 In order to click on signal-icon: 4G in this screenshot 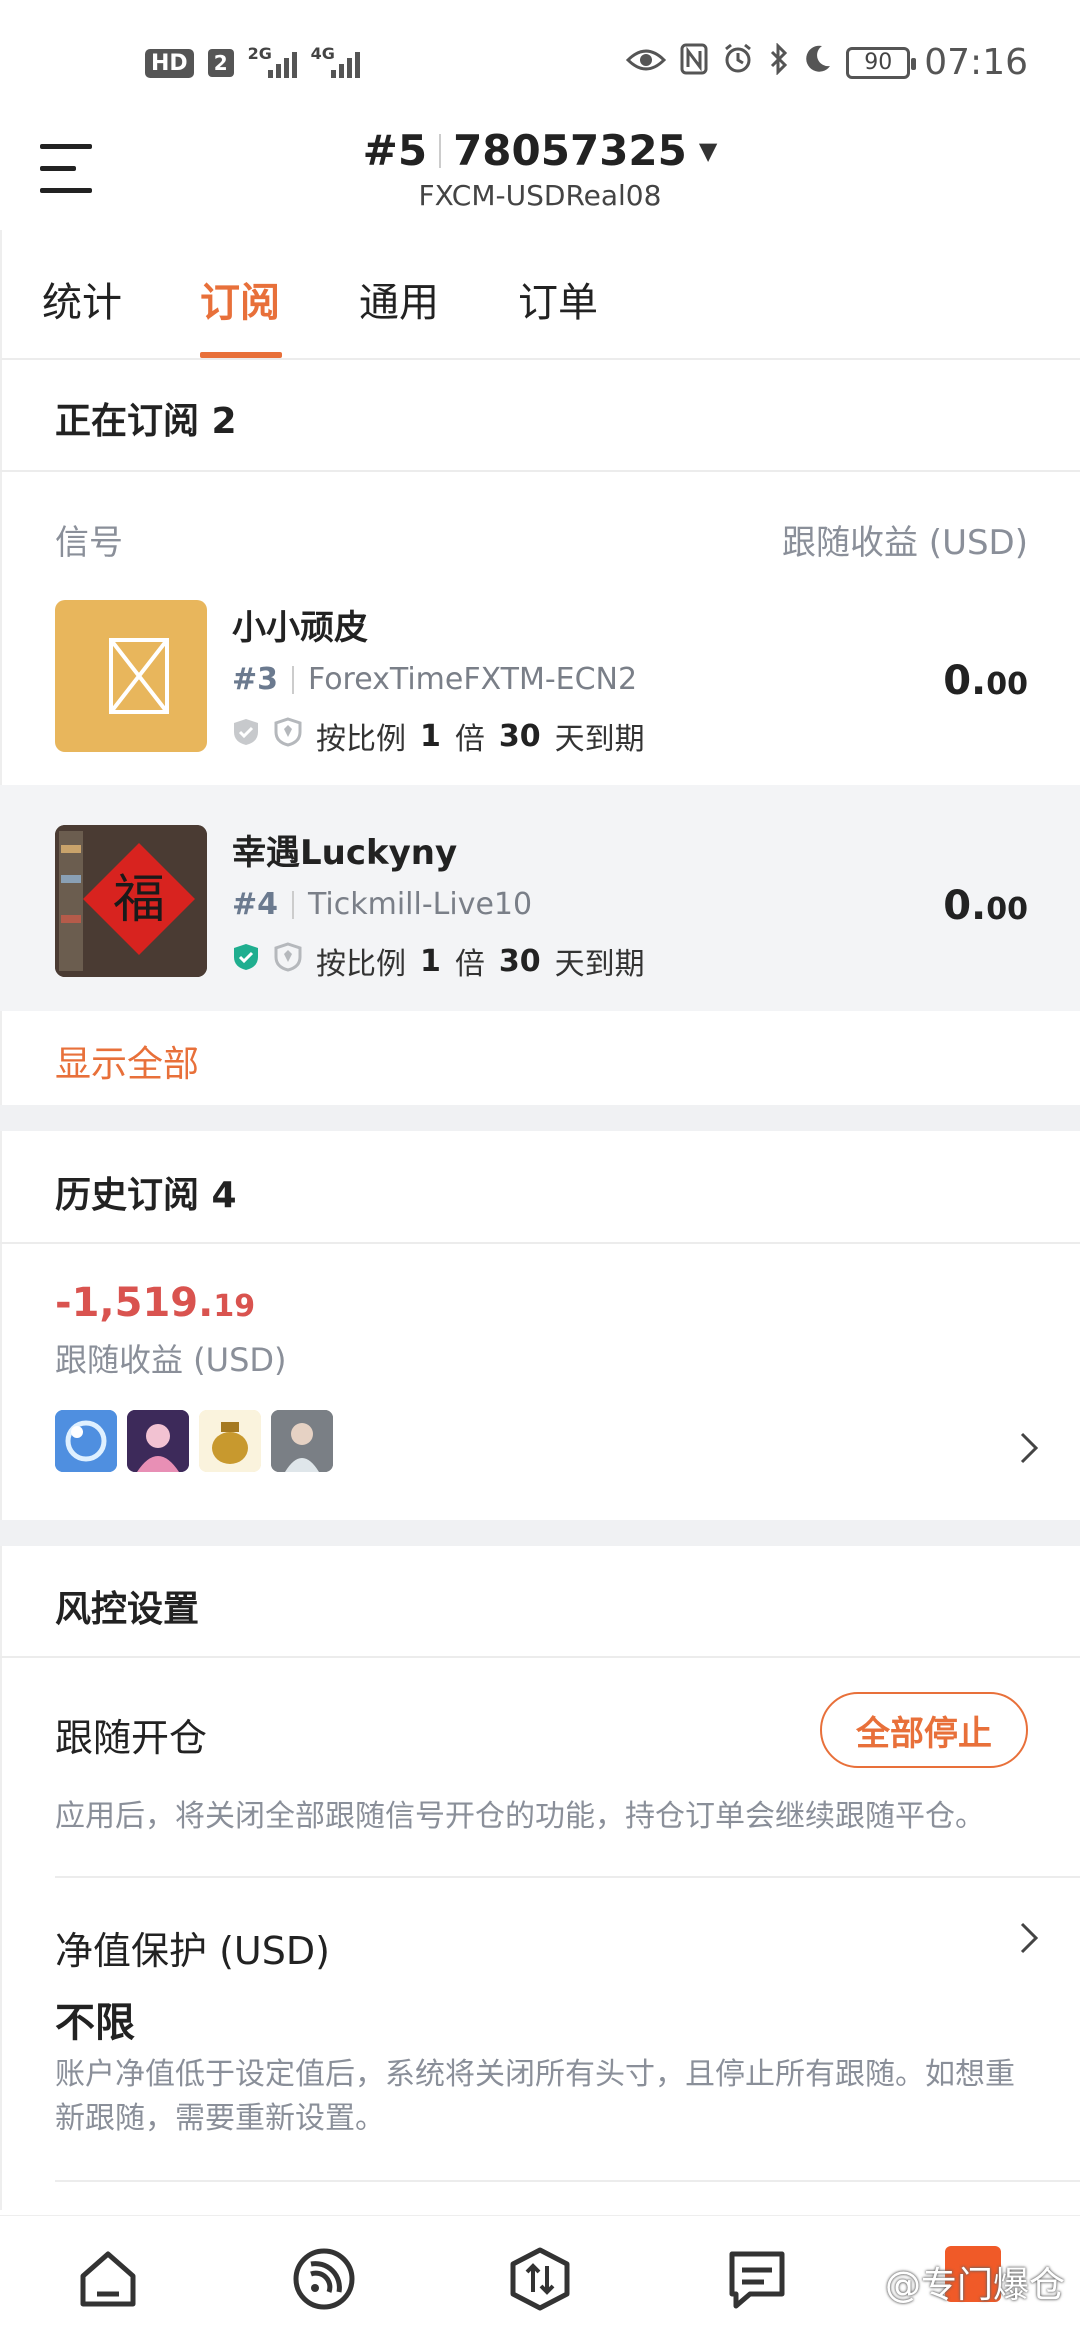, I will do `click(335, 61)`.